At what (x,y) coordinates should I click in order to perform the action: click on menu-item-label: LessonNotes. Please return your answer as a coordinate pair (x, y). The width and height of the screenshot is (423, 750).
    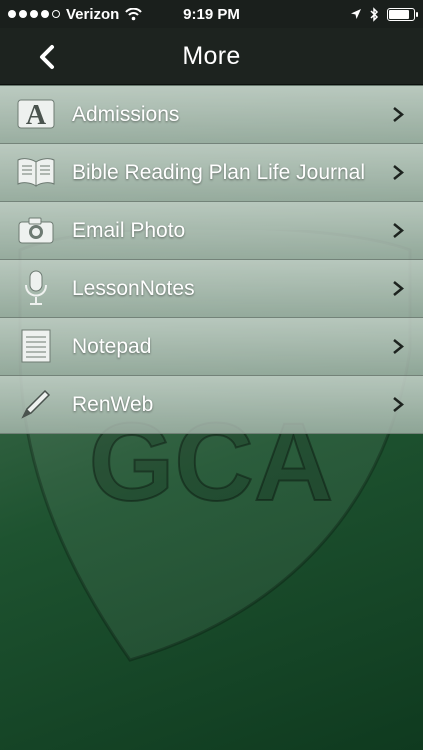
    Looking at the image, I should click on (133, 288).